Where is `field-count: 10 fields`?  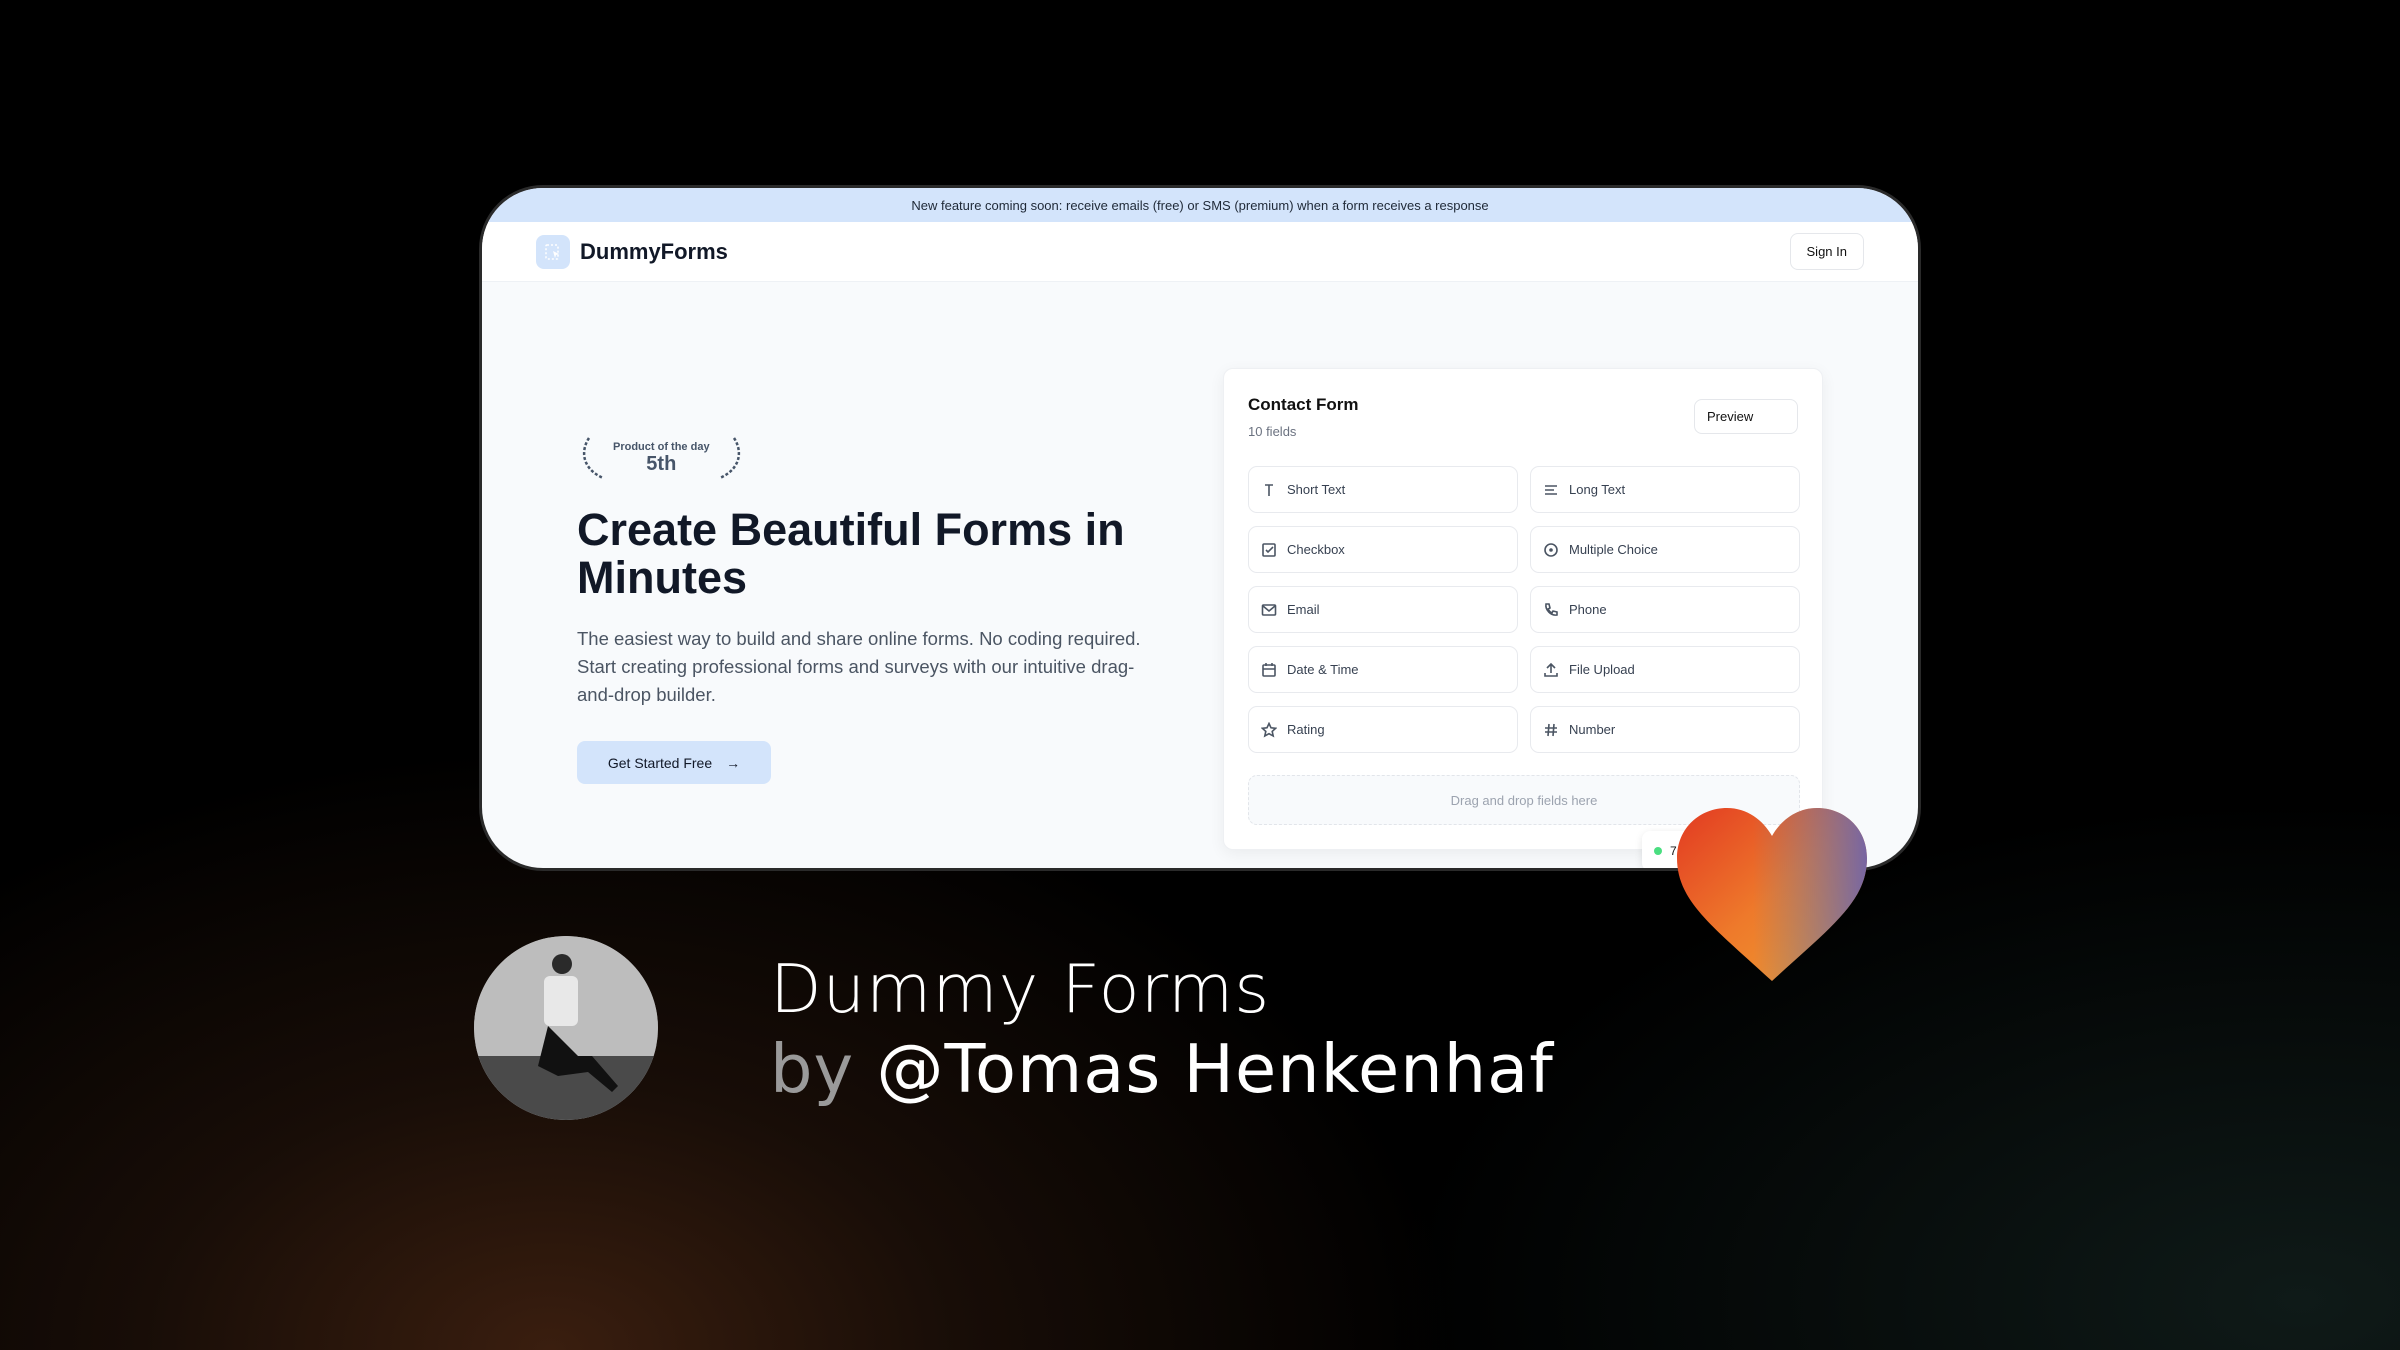 field-count: 10 fields is located at coordinates (1272, 431).